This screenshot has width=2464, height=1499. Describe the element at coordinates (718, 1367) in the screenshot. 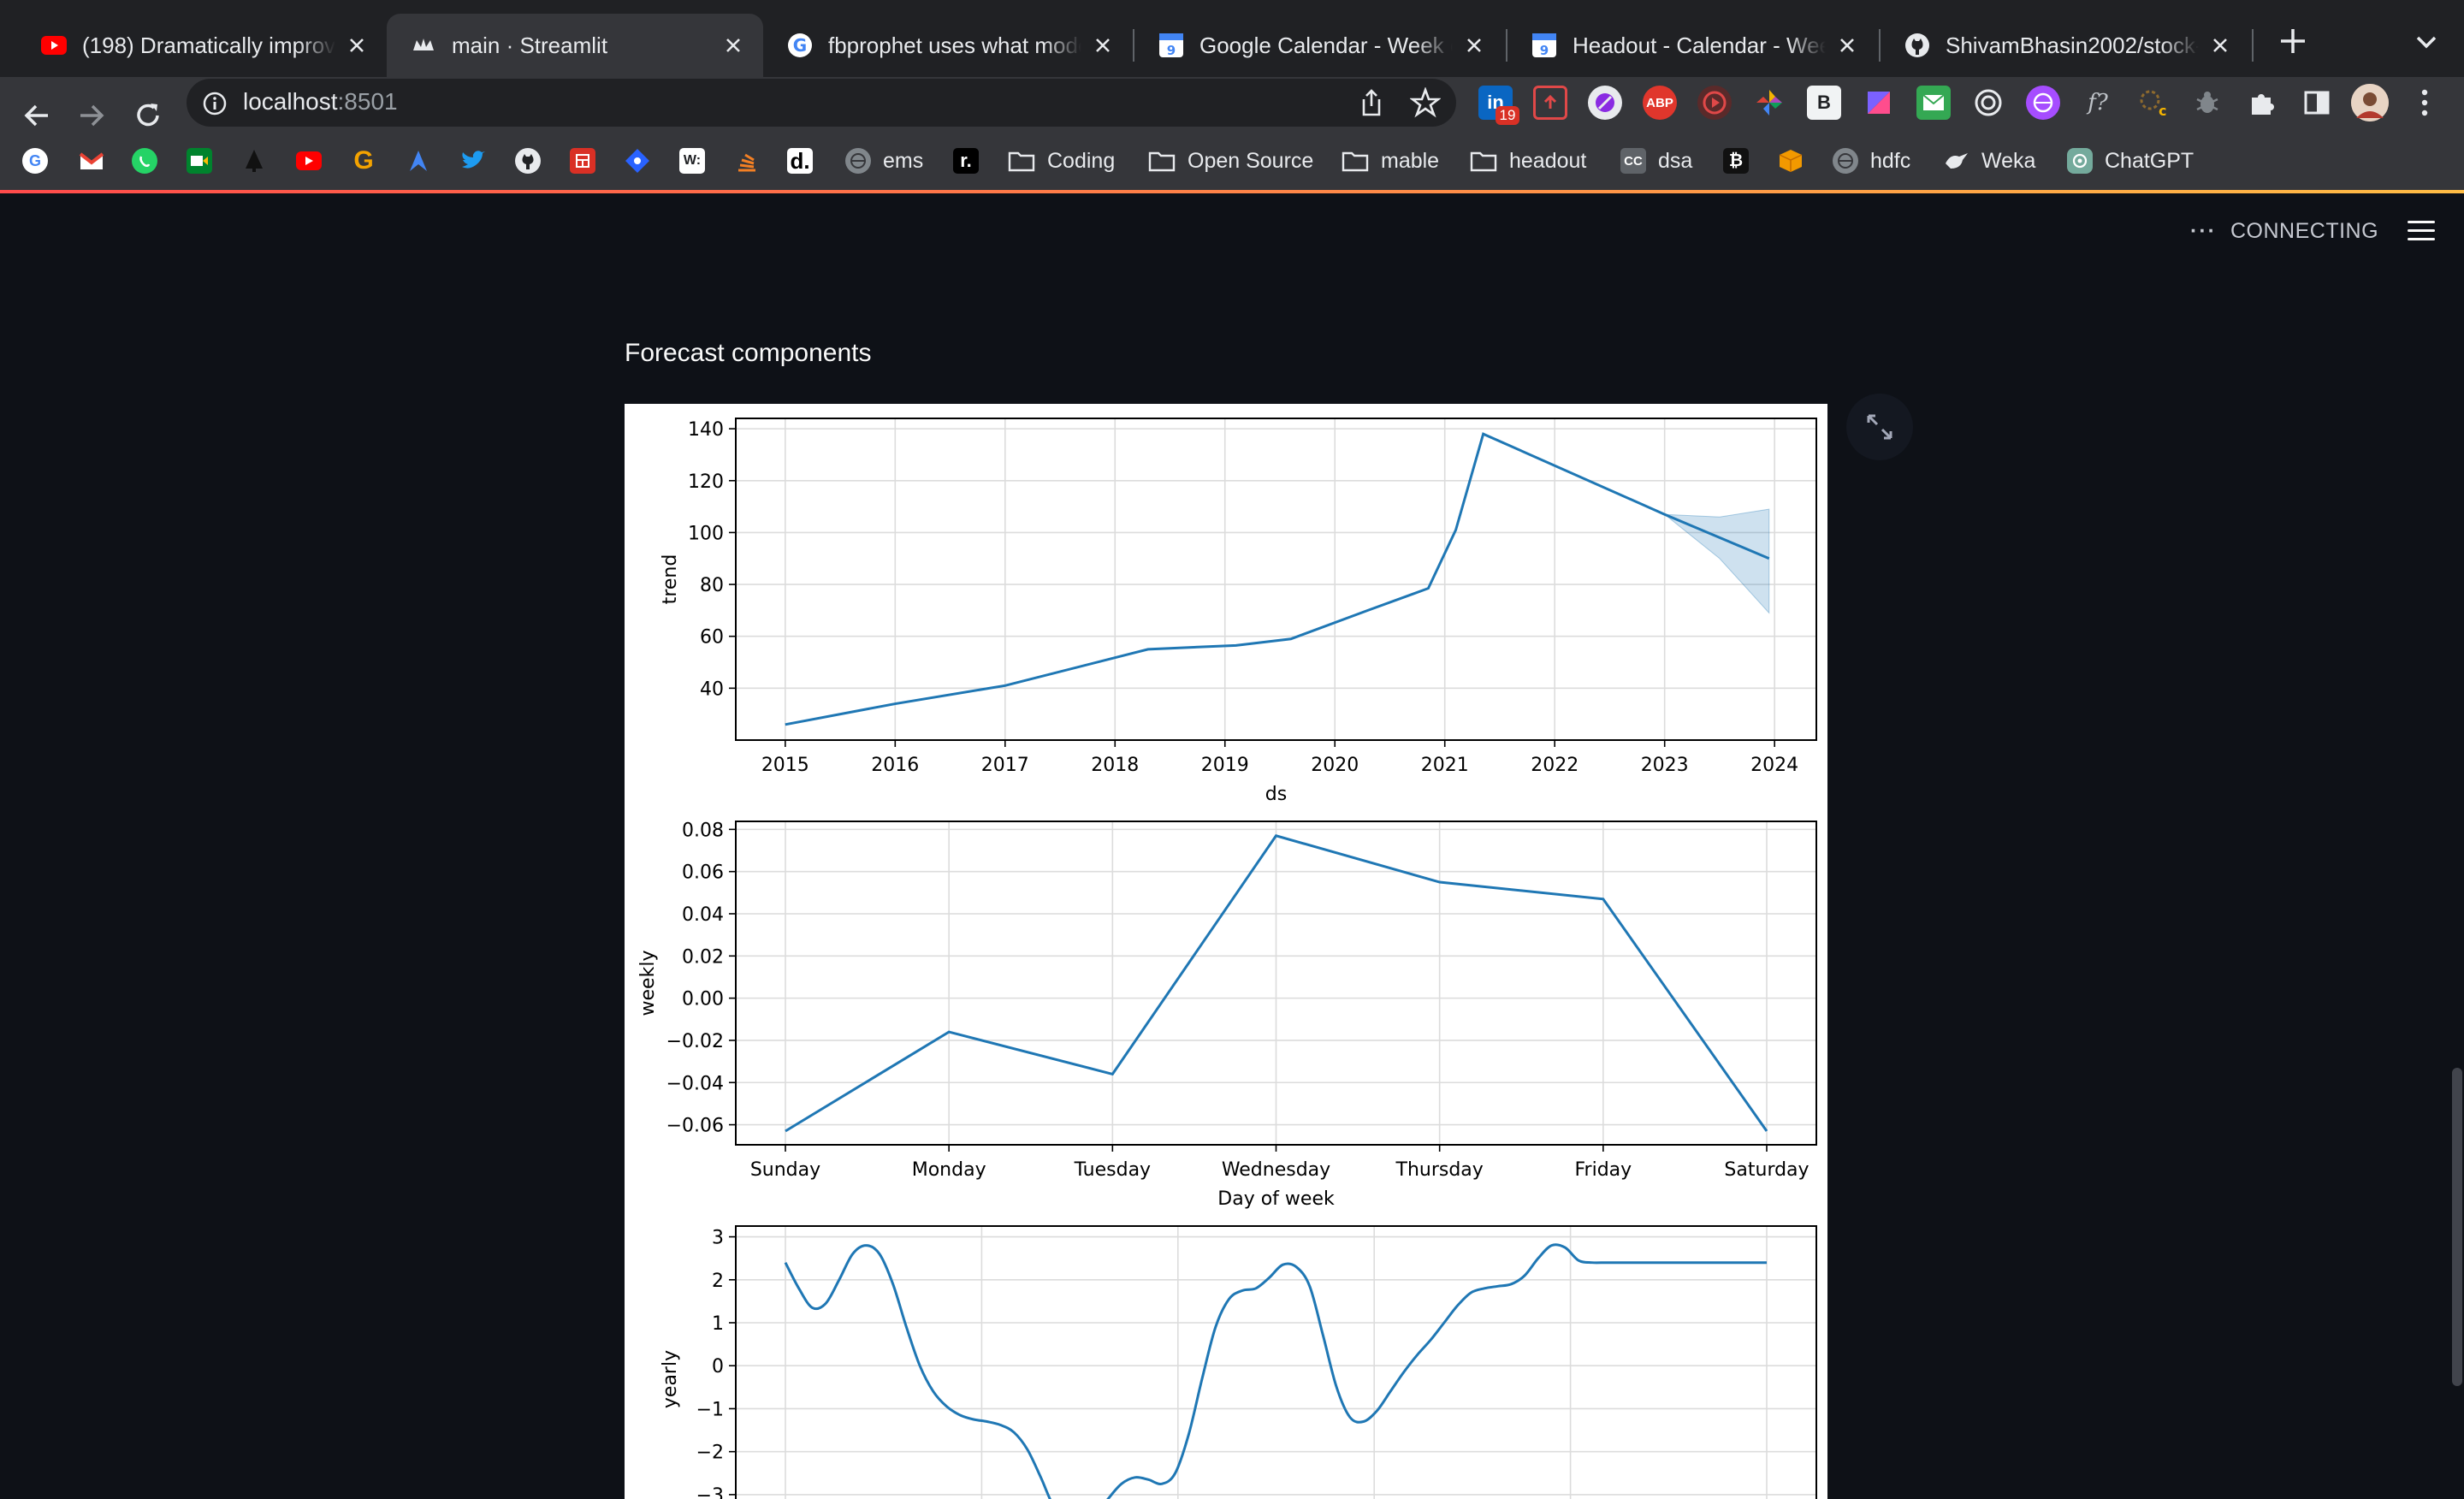

I see `y-tick-label: 0` at that location.